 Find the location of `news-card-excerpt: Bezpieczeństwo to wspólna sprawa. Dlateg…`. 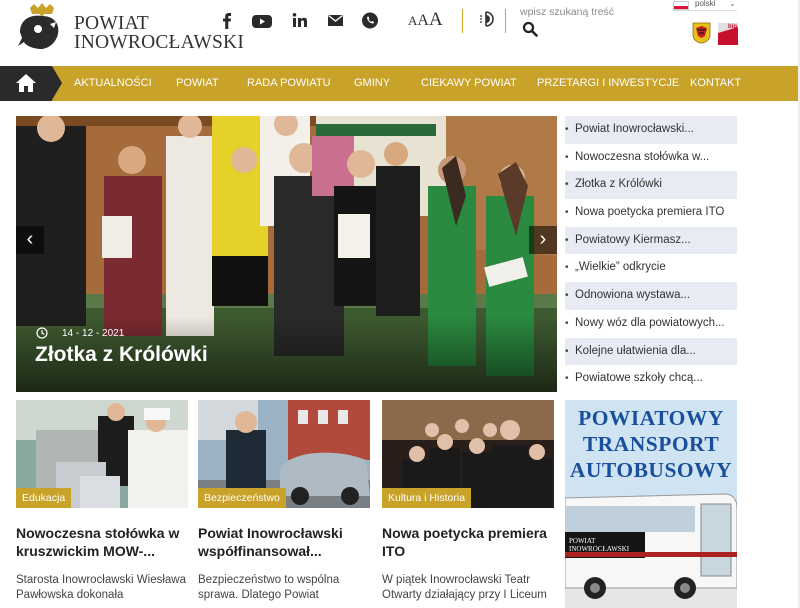

news-card-excerpt: Bezpieczeństwo to wspólna sprawa. Dlateg… is located at coordinates (269, 587).